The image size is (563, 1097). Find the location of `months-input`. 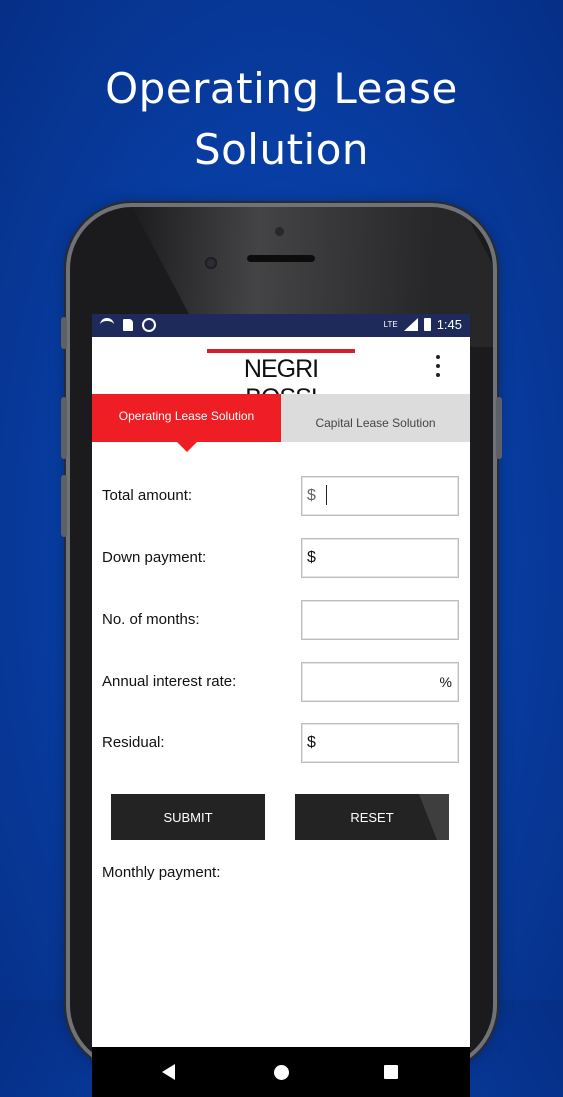

months-input is located at coordinates (380, 620).